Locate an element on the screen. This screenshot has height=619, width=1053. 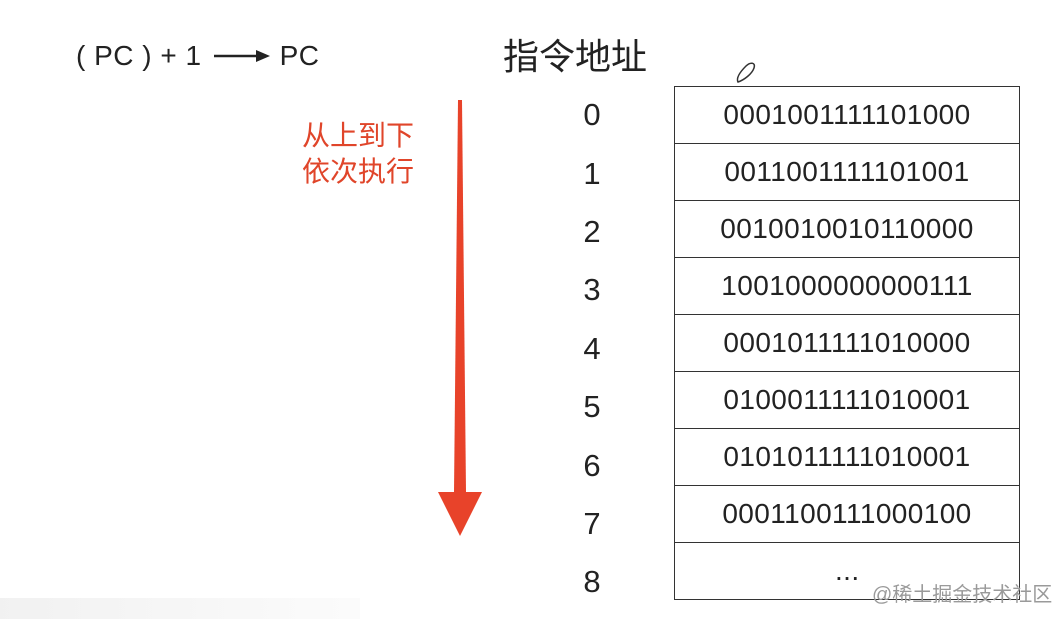
address-column: 0 1 2 3 4 5 6 7 8 is located at coordinates (592, 349).